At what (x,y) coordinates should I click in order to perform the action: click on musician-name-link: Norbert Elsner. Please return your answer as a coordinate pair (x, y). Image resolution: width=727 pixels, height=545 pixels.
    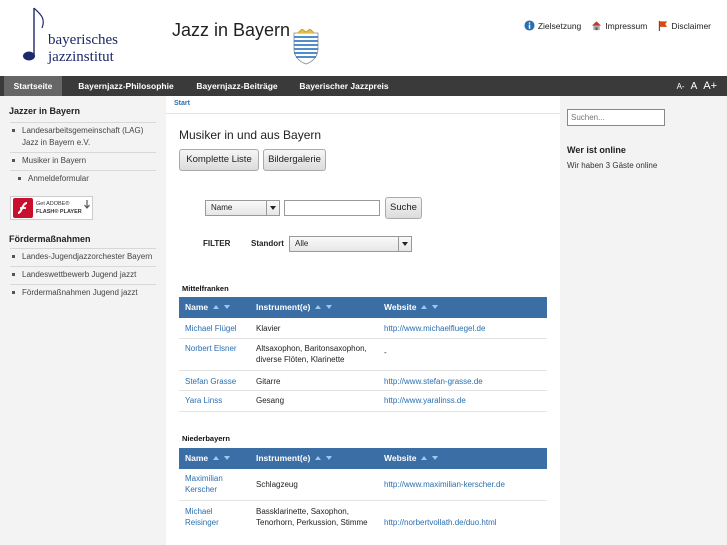
    Looking at the image, I should click on (216, 348).